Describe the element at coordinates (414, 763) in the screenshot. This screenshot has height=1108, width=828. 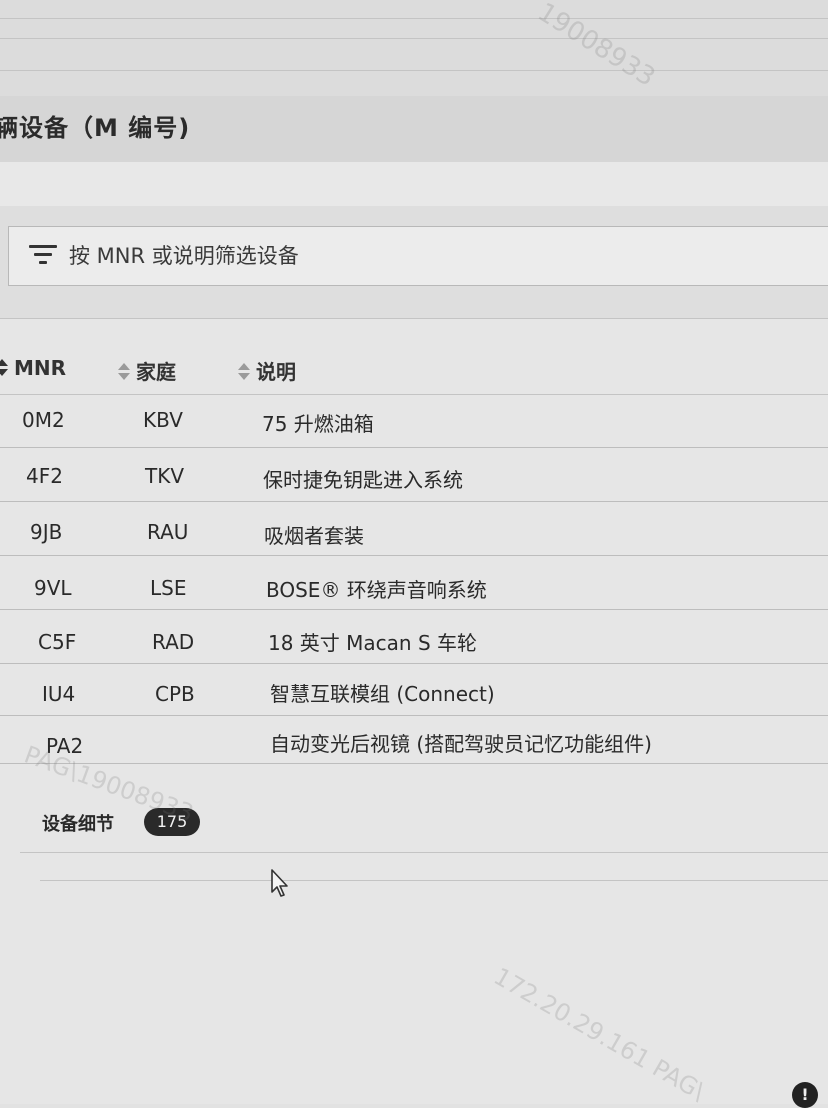
I see `row-divider` at that location.